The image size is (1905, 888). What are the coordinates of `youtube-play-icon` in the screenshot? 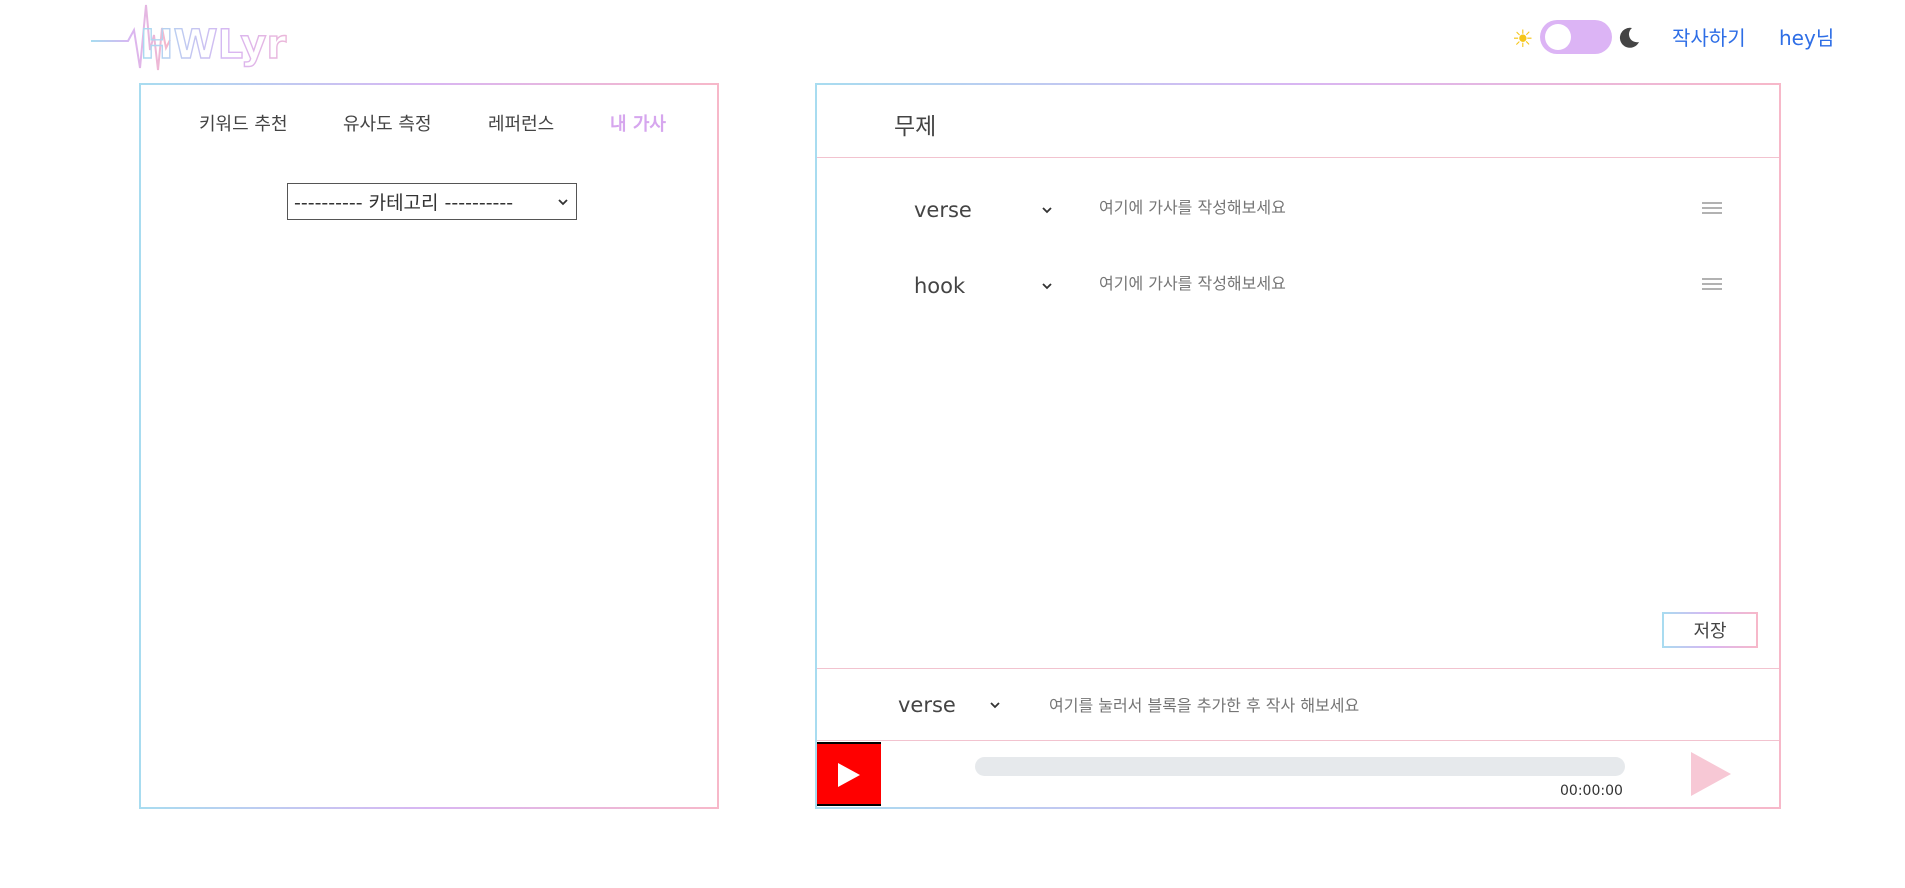 It's located at (849, 775).